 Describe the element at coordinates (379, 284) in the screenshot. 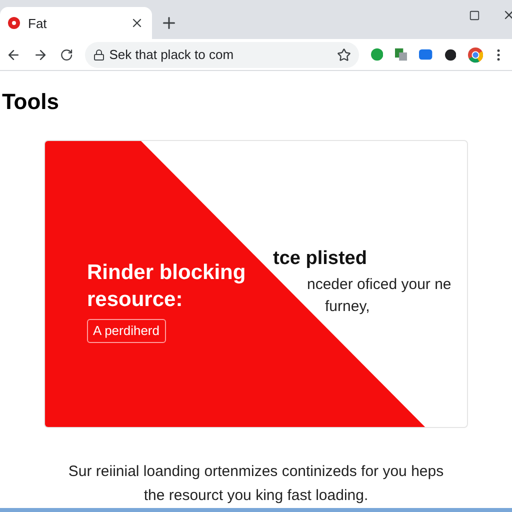

I see `card-text: nceder oficed your ne` at that location.